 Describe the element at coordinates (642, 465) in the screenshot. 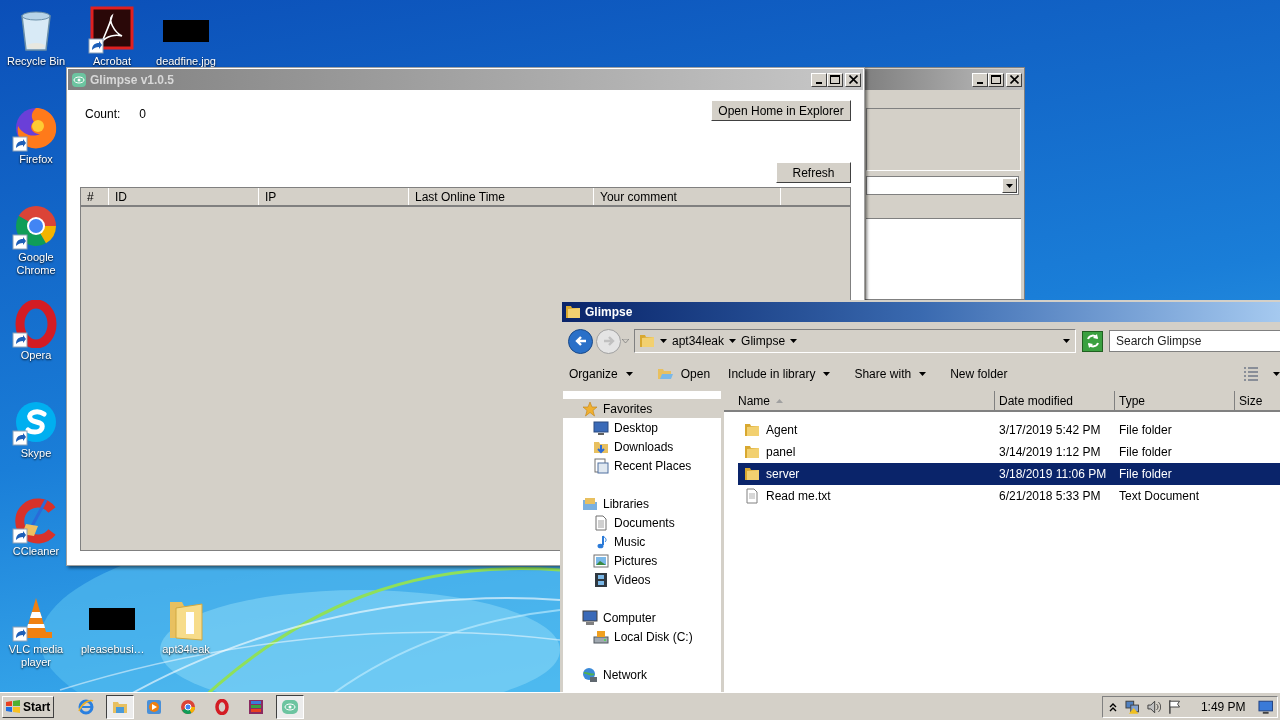

I see `navigation-item: Recent Places` at that location.